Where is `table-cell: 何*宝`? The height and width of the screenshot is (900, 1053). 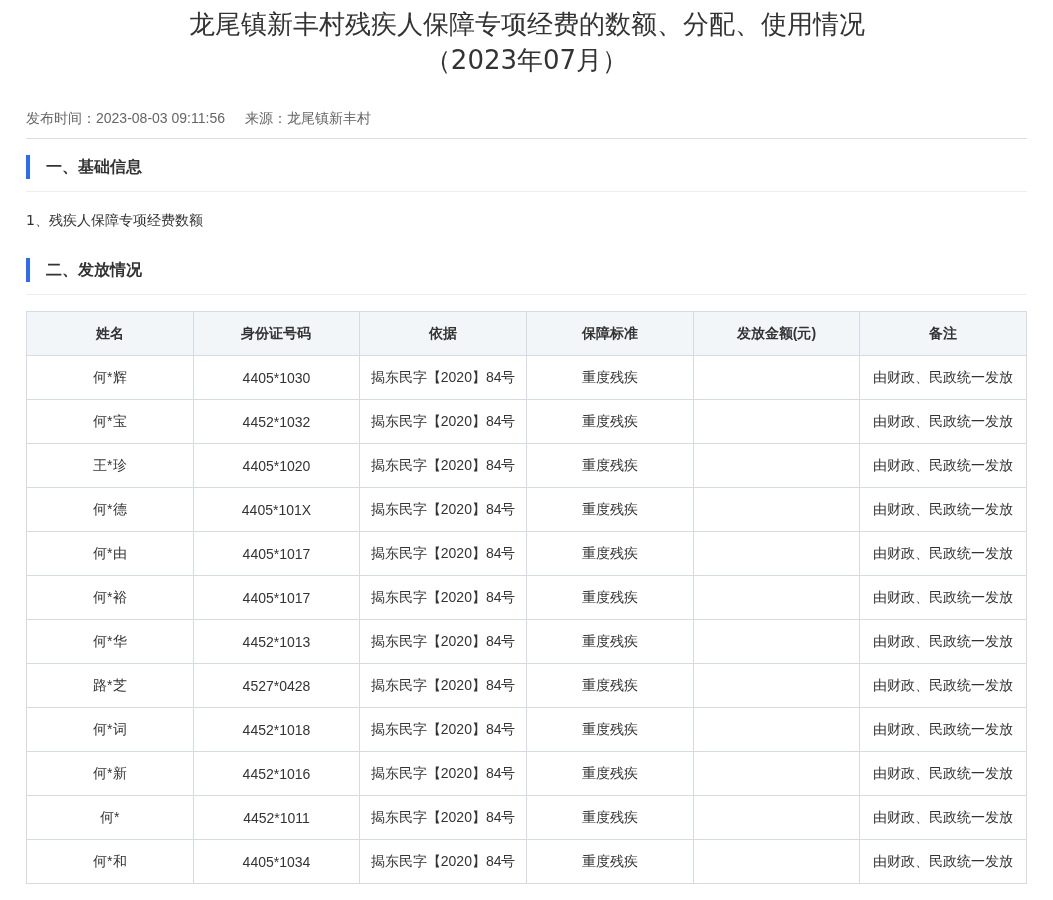 table-cell: 何*宝 is located at coordinates (110, 421).